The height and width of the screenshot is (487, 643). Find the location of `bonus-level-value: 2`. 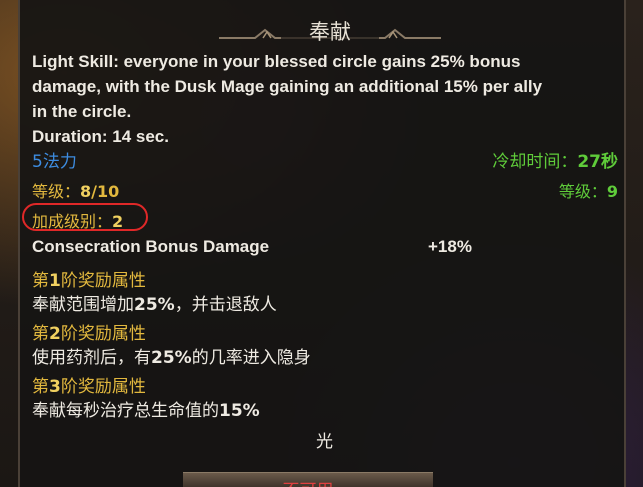

bonus-level-value: 2 is located at coordinates (118, 221).